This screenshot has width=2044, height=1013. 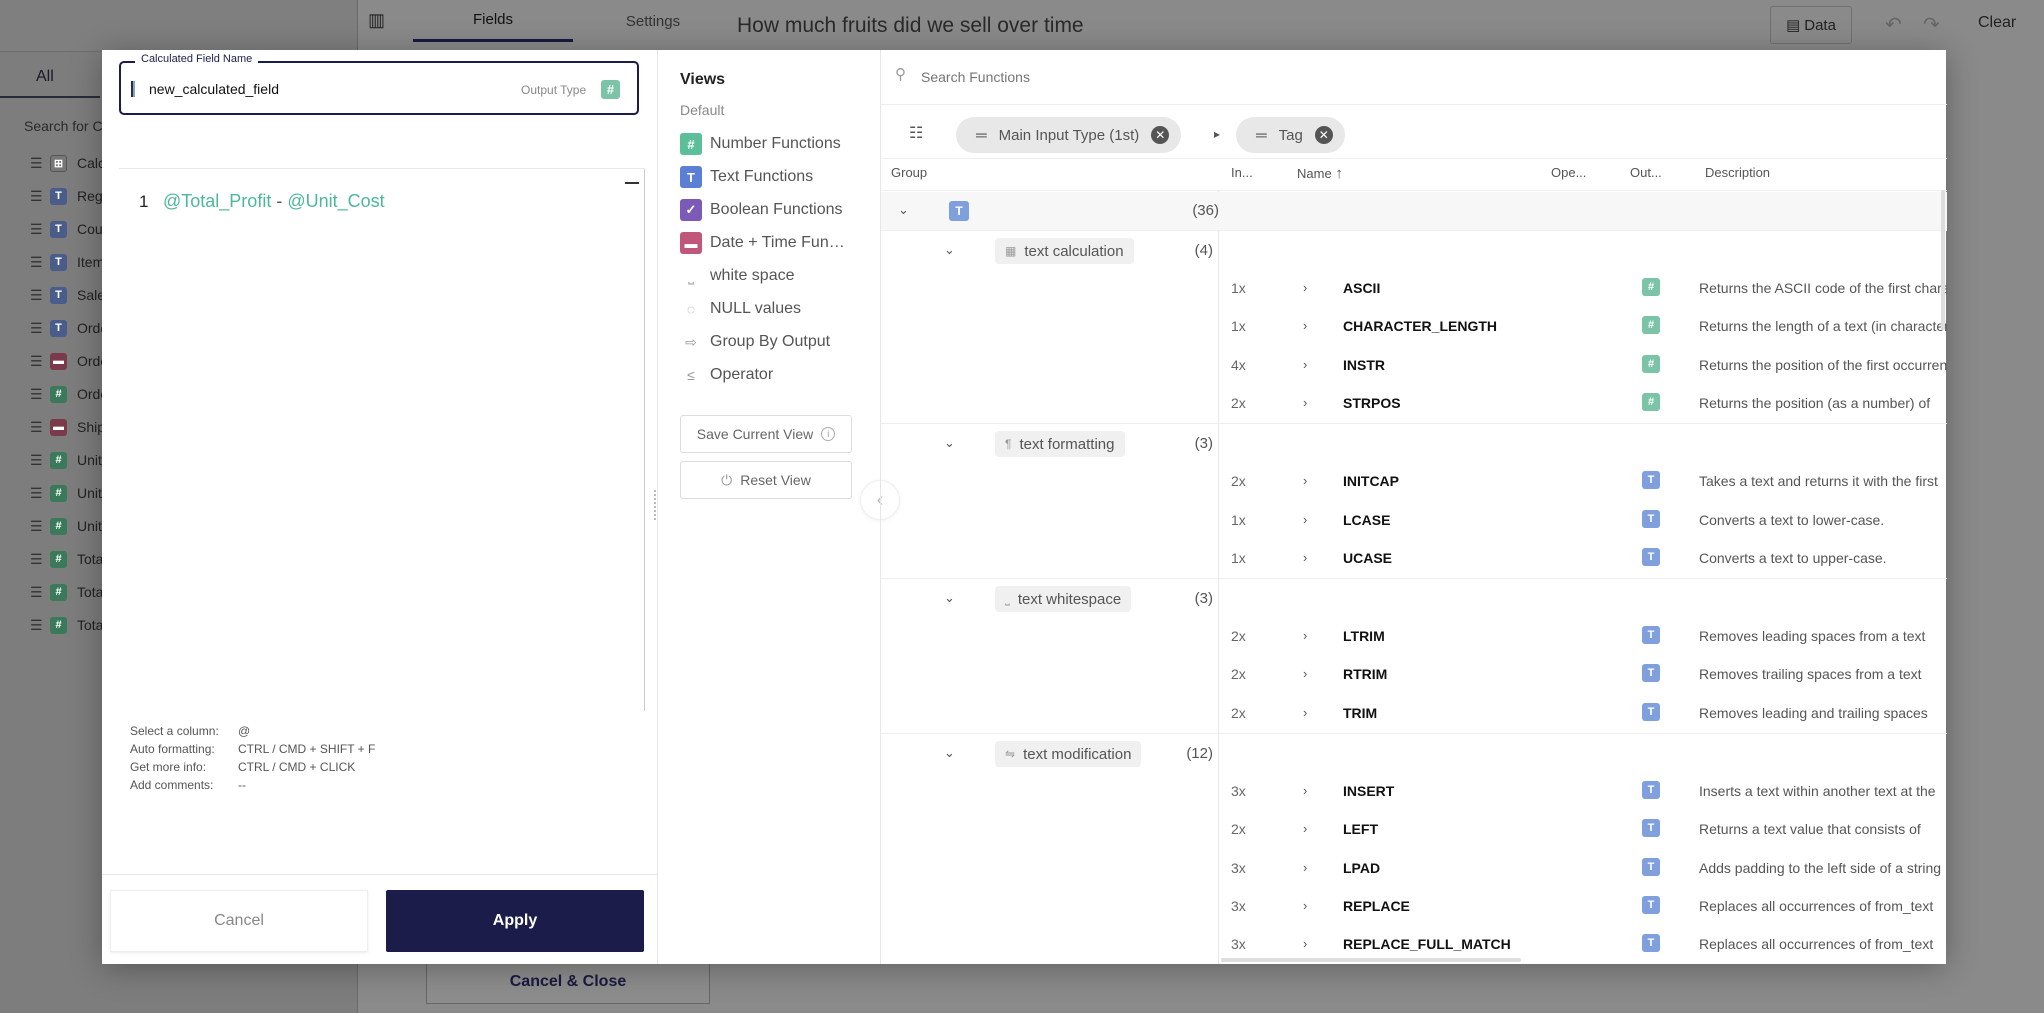 What do you see at coordinates (766, 480) in the screenshot?
I see `reset-view-button: ⏻ Reset View` at bounding box center [766, 480].